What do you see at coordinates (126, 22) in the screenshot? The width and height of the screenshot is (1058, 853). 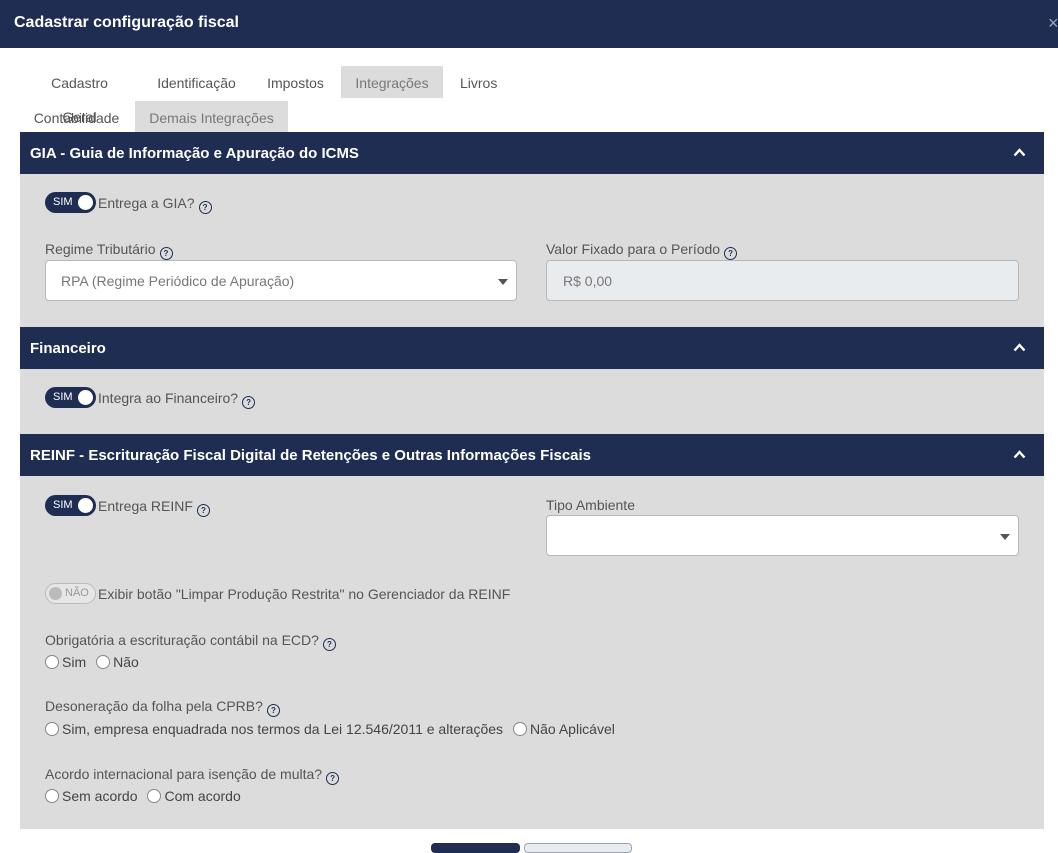 I see `dialog-title: Cadastrar configuração fiscal` at bounding box center [126, 22].